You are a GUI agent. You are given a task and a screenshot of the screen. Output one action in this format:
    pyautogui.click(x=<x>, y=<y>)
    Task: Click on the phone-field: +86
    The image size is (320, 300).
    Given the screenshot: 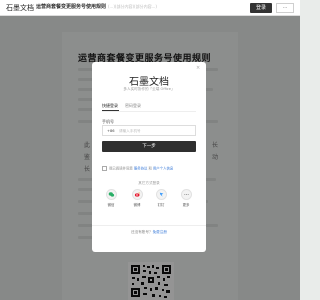 What is the action you would take?
    pyautogui.click(x=149, y=130)
    